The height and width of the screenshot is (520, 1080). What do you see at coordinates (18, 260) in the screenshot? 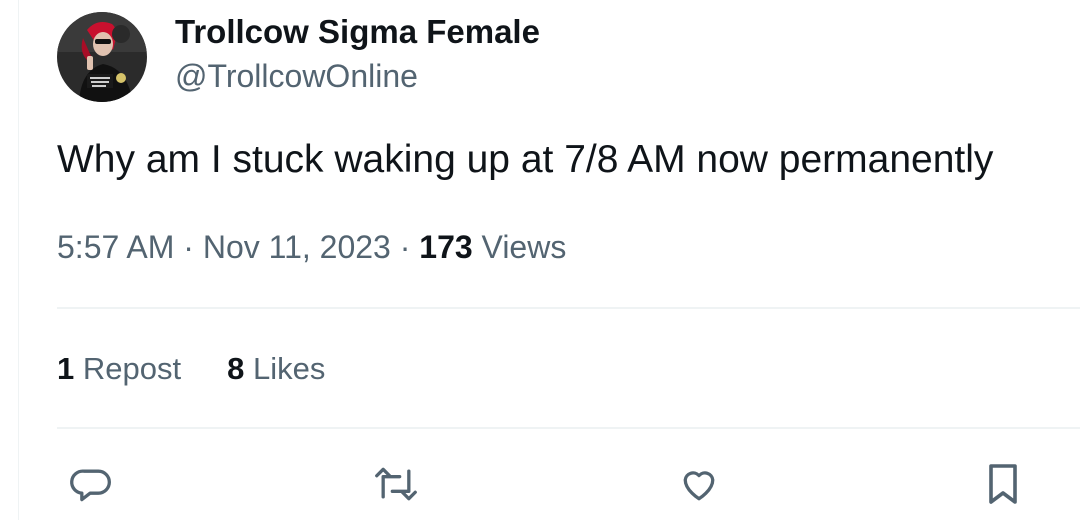
I see `column-border` at bounding box center [18, 260].